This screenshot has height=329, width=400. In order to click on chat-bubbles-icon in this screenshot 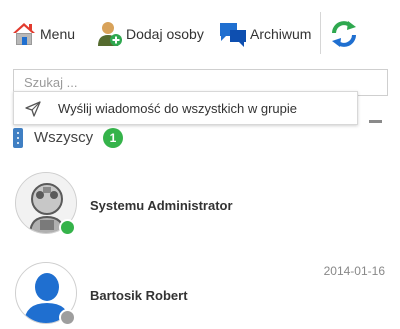, I will do `click(233, 34)`.